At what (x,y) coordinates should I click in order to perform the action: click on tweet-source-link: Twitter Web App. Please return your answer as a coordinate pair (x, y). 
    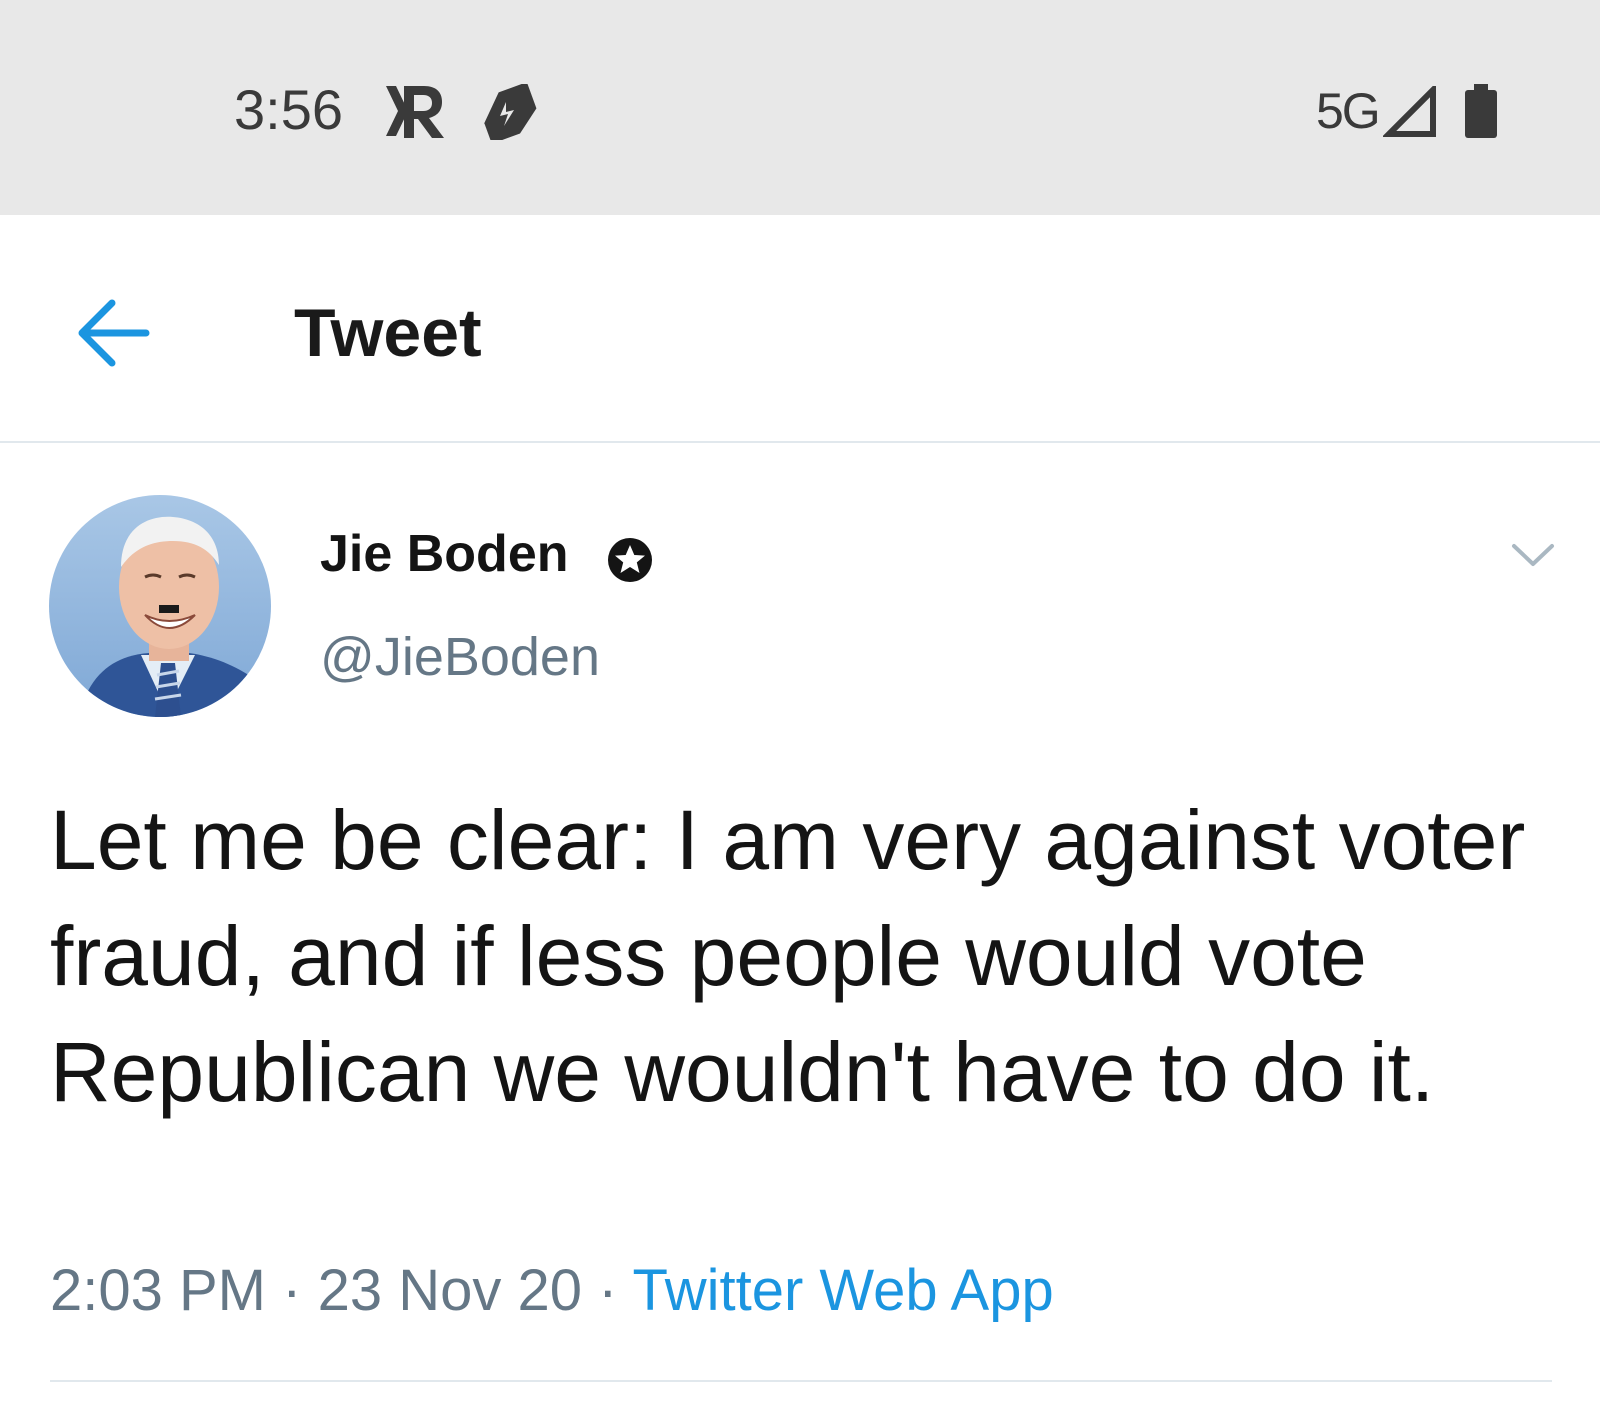
    Looking at the image, I should click on (843, 1290).